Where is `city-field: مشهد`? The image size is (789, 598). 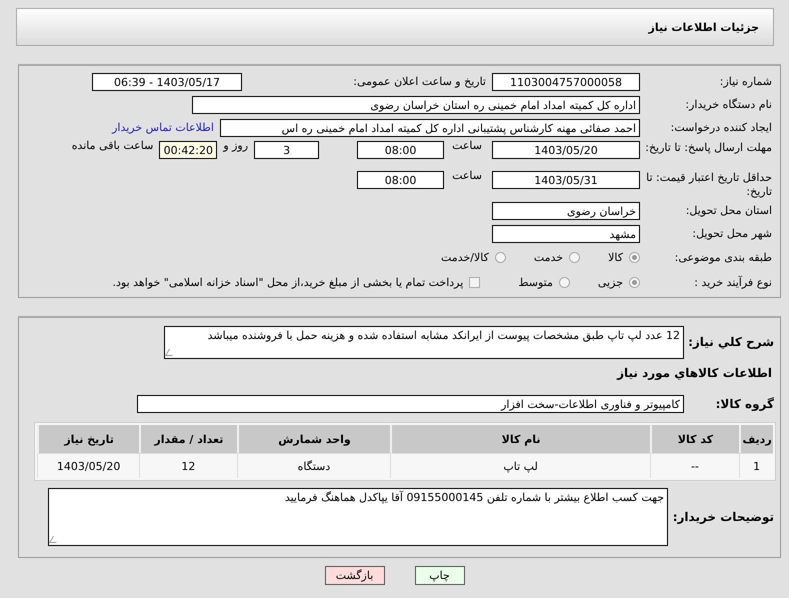
city-field: مشهد is located at coordinates (566, 233).